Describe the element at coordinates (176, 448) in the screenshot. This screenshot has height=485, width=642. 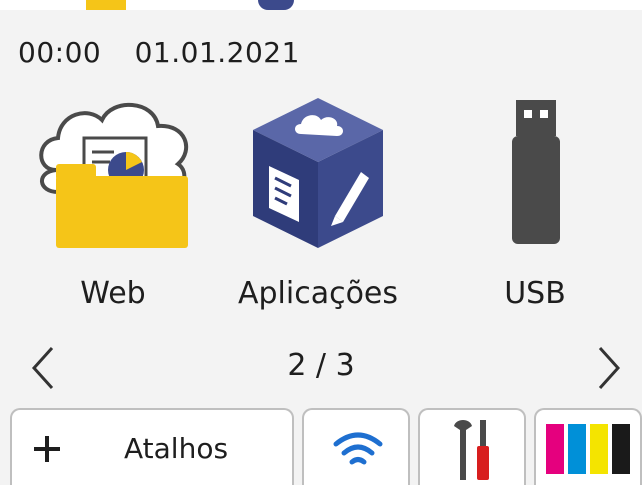
I see `shortcuts-label: Atalhos` at that location.